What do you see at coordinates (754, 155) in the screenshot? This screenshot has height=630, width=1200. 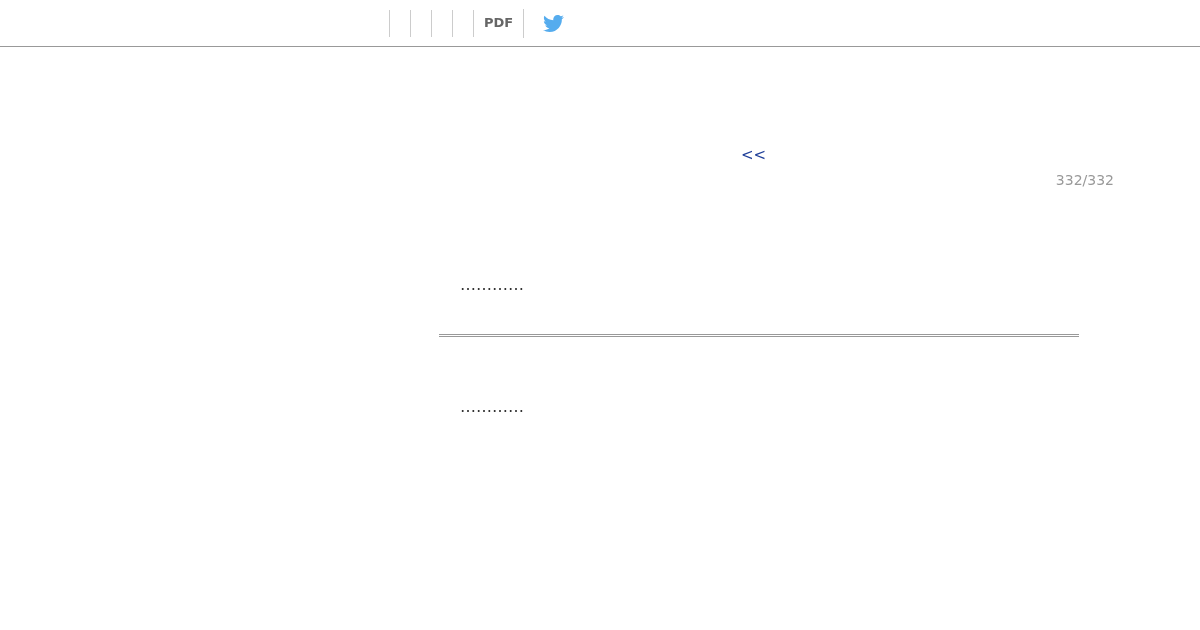 I see `back-link: <<` at bounding box center [754, 155].